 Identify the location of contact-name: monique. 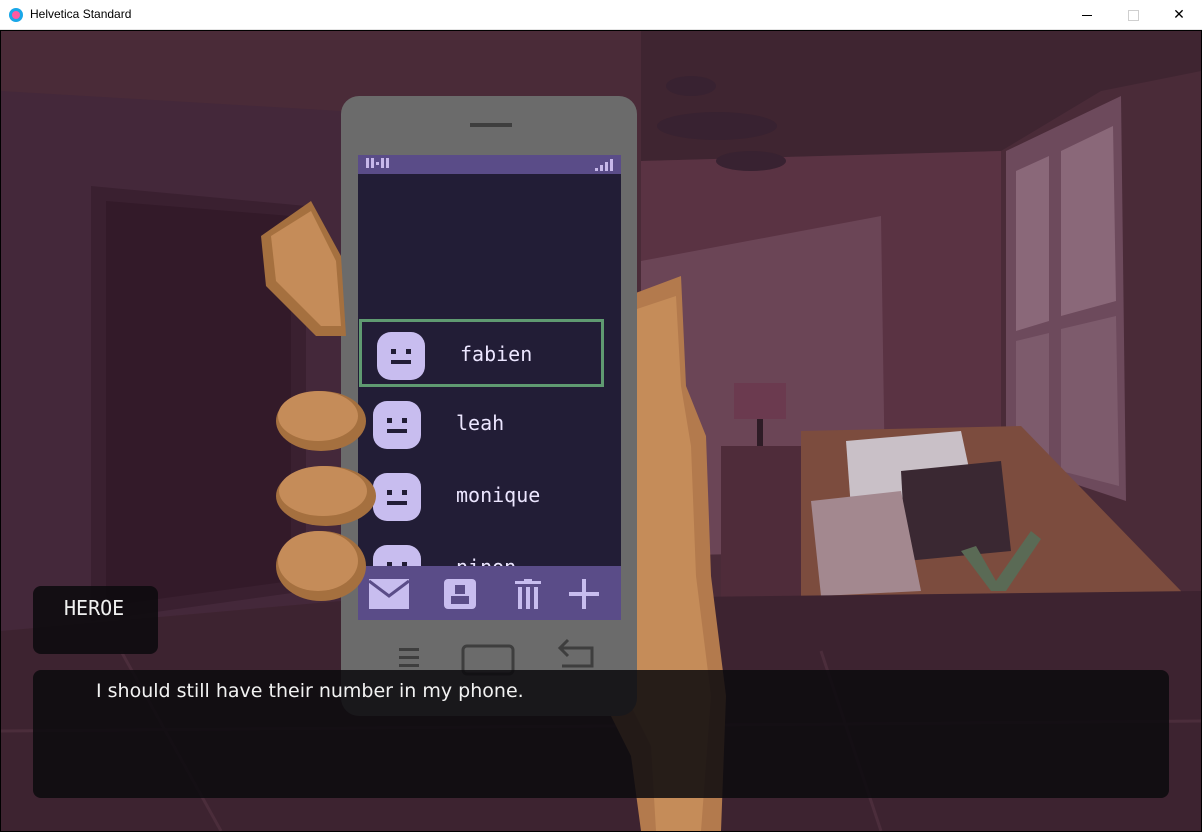
(498, 495).